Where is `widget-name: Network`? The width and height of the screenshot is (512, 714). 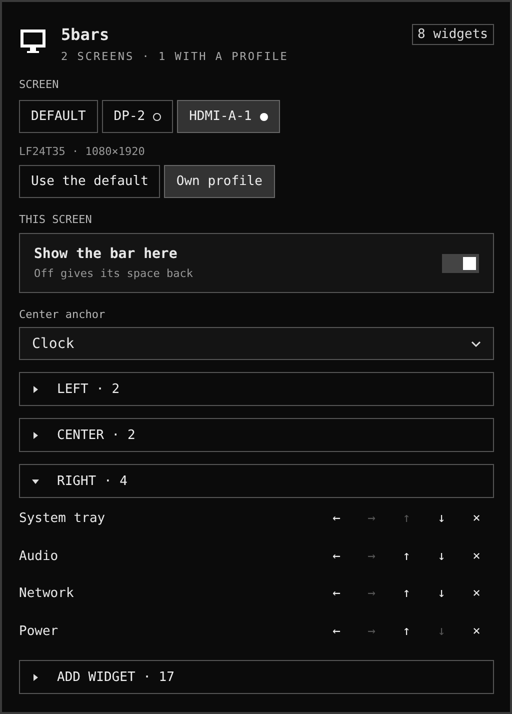 widget-name: Network is located at coordinates (47, 594).